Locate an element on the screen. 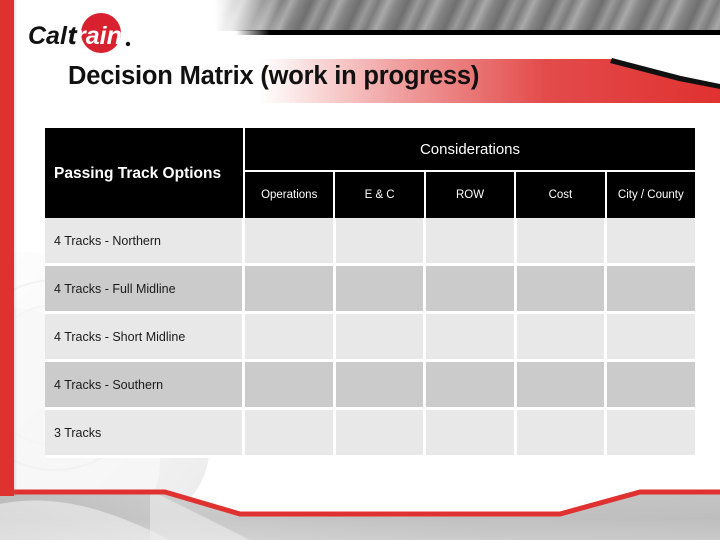 Image resolution: width=720 pixels, height=540 pixels. row-option-label: 4 Tracks - Short Midline is located at coordinates (145, 338).